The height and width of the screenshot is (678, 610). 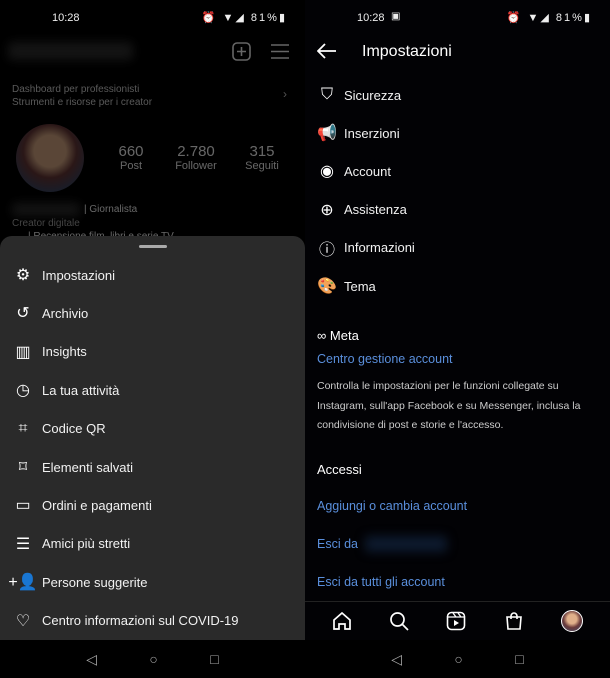 What do you see at coordinates (97, 505) in the screenshot?
I see `menu-item-label: Ordini e pagamenti` at bounding box center [97, 505].